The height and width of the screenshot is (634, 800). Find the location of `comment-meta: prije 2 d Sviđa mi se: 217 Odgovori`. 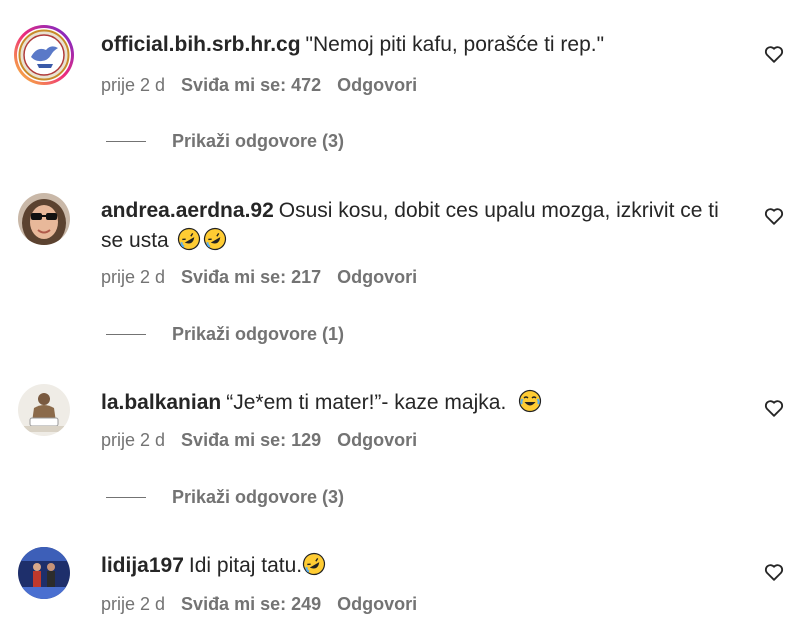

comment-meta: prije 2 d Sviđa mi se: 217 Odgovori is located at coordinates (267, 277).